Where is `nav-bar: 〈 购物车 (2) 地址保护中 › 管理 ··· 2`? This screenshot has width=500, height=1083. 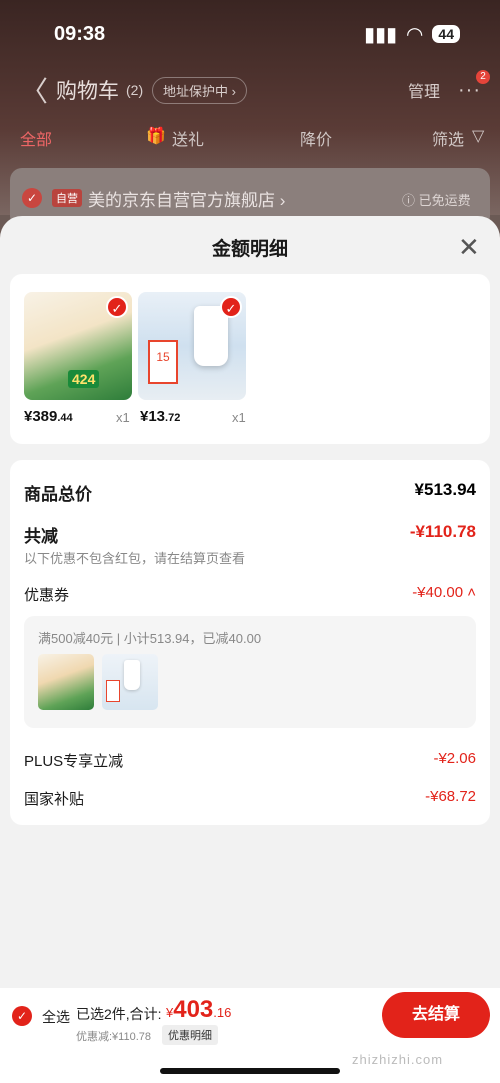 nav-bar: 〈 购物车 (2) 地址保护中 › 管理 ··· 2 is located at coordinates (250, 90).